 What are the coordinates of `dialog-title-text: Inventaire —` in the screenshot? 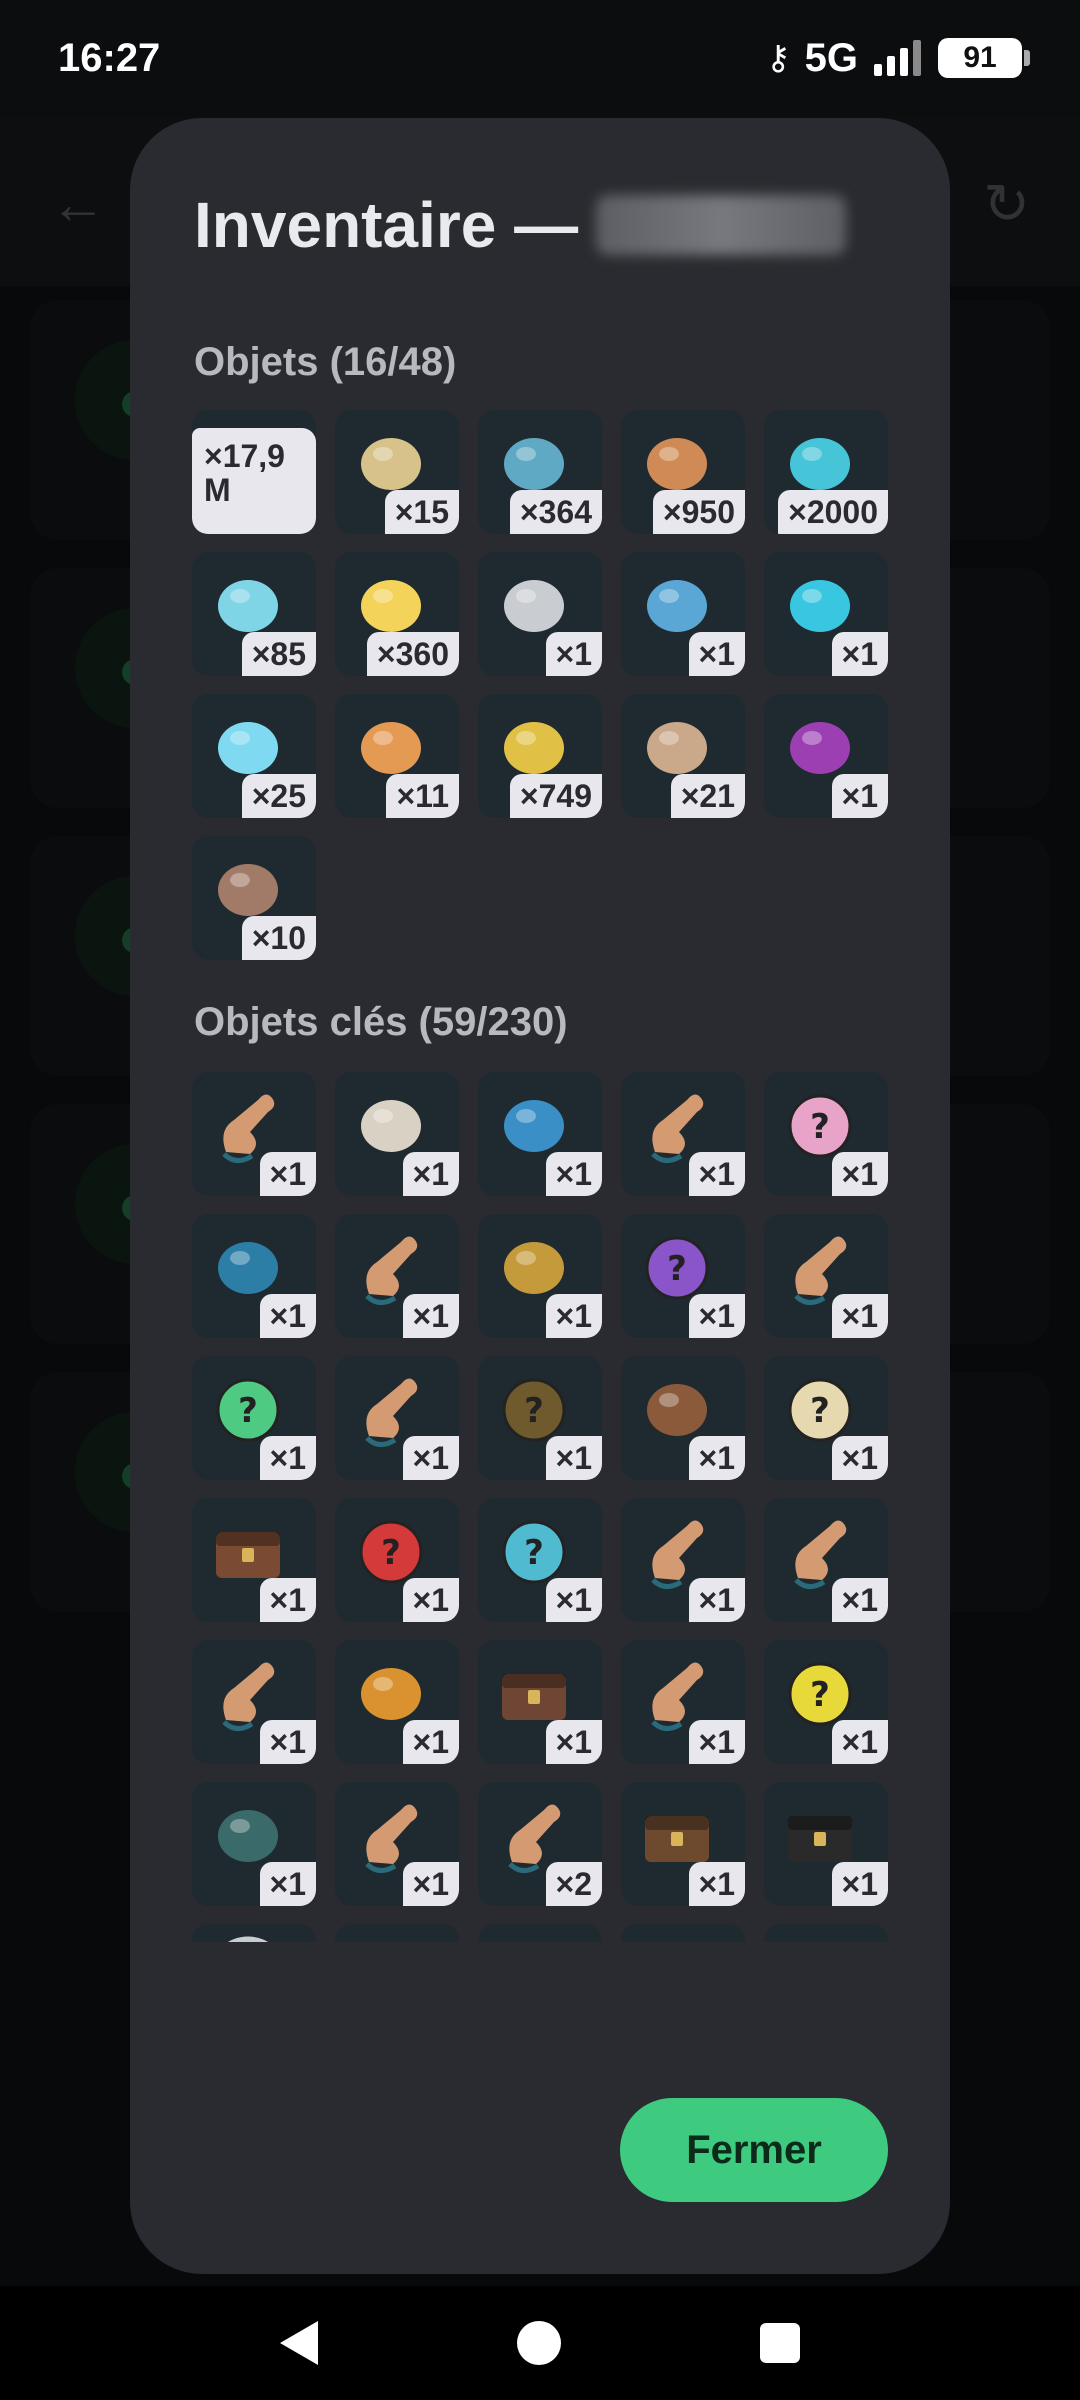 It's located at (386, 225).